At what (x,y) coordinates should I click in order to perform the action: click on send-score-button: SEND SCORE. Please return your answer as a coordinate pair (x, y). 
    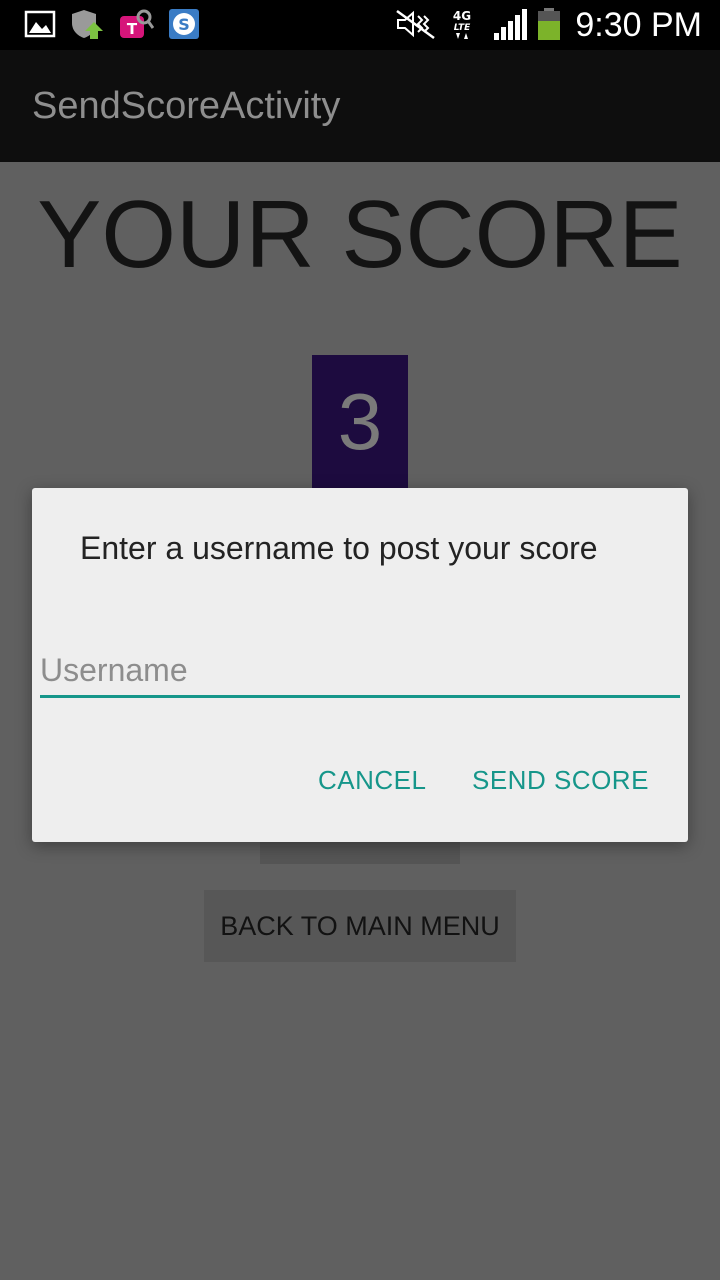
    Looking at the image, I should click on (560, 780).